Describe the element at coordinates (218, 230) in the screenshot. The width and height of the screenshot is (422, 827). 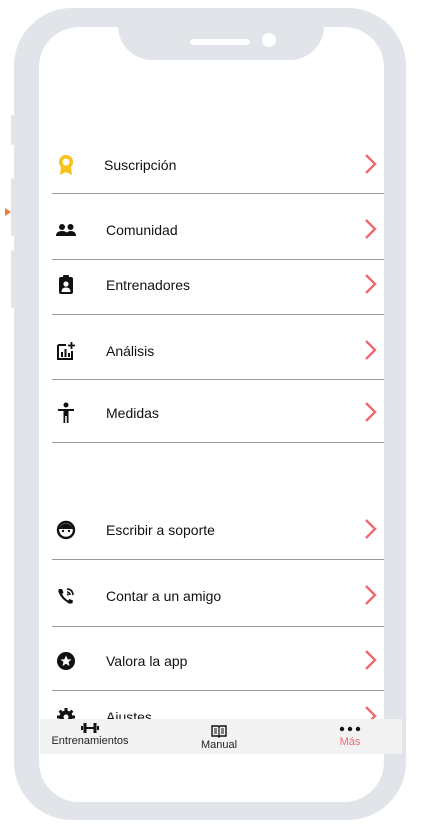
I see `menu-item-comunidad: Comunidad` at that location.